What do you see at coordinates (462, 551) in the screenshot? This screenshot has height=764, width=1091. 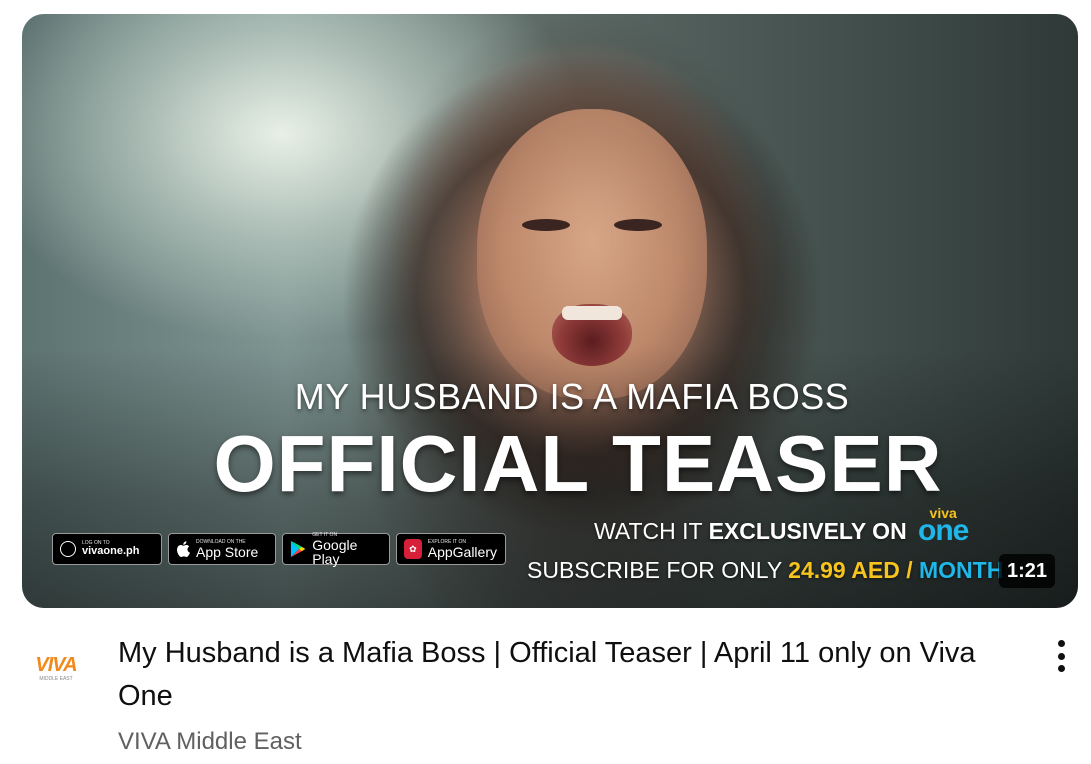 I see `appgallery-badge-label: AppGallery` at bounding box center [462, 551].